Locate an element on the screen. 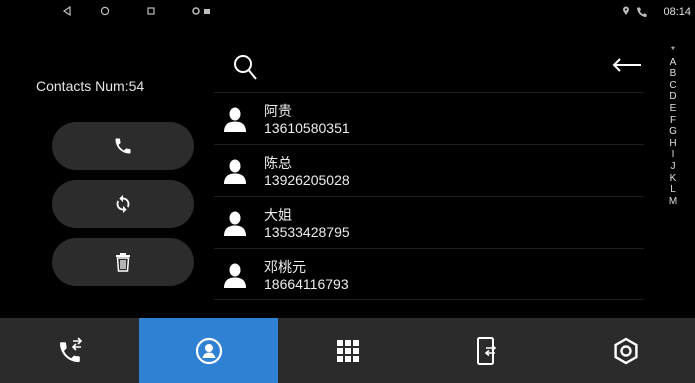  alpha-letter: B is located at coordinates (673, 74).